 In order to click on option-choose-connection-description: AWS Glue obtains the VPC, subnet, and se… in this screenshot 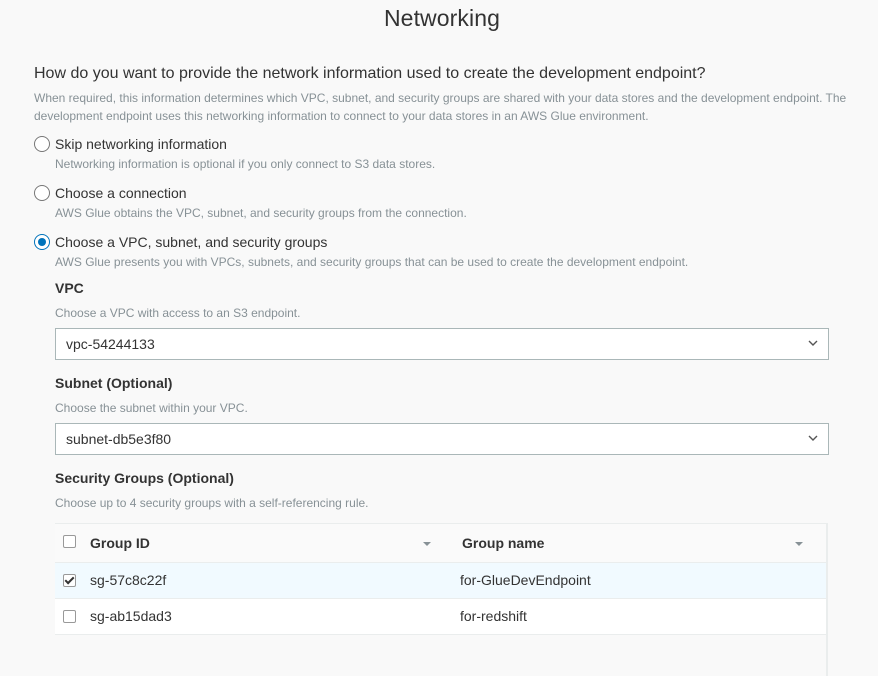, I will do `click(261, 213)`.